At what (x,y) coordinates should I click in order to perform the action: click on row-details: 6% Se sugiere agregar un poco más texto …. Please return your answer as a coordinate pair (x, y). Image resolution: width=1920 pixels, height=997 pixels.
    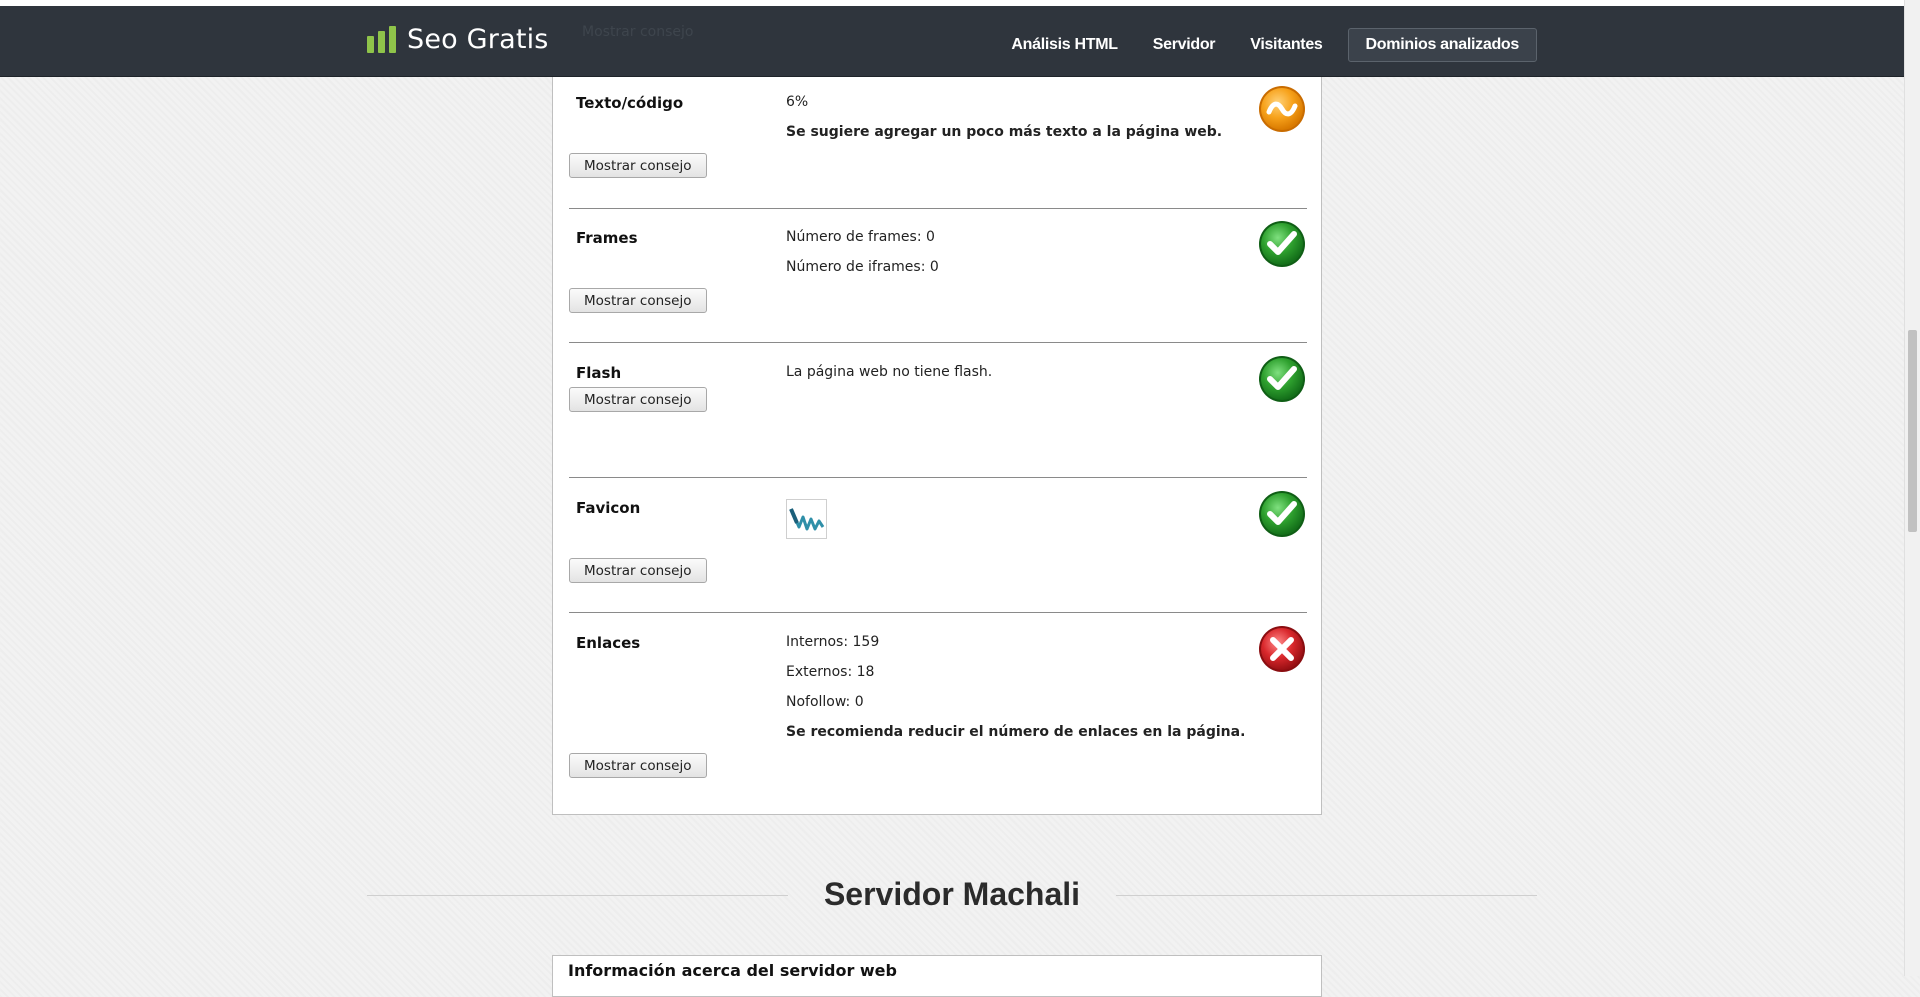
    Looking at the image, I should click on (1016, 124).